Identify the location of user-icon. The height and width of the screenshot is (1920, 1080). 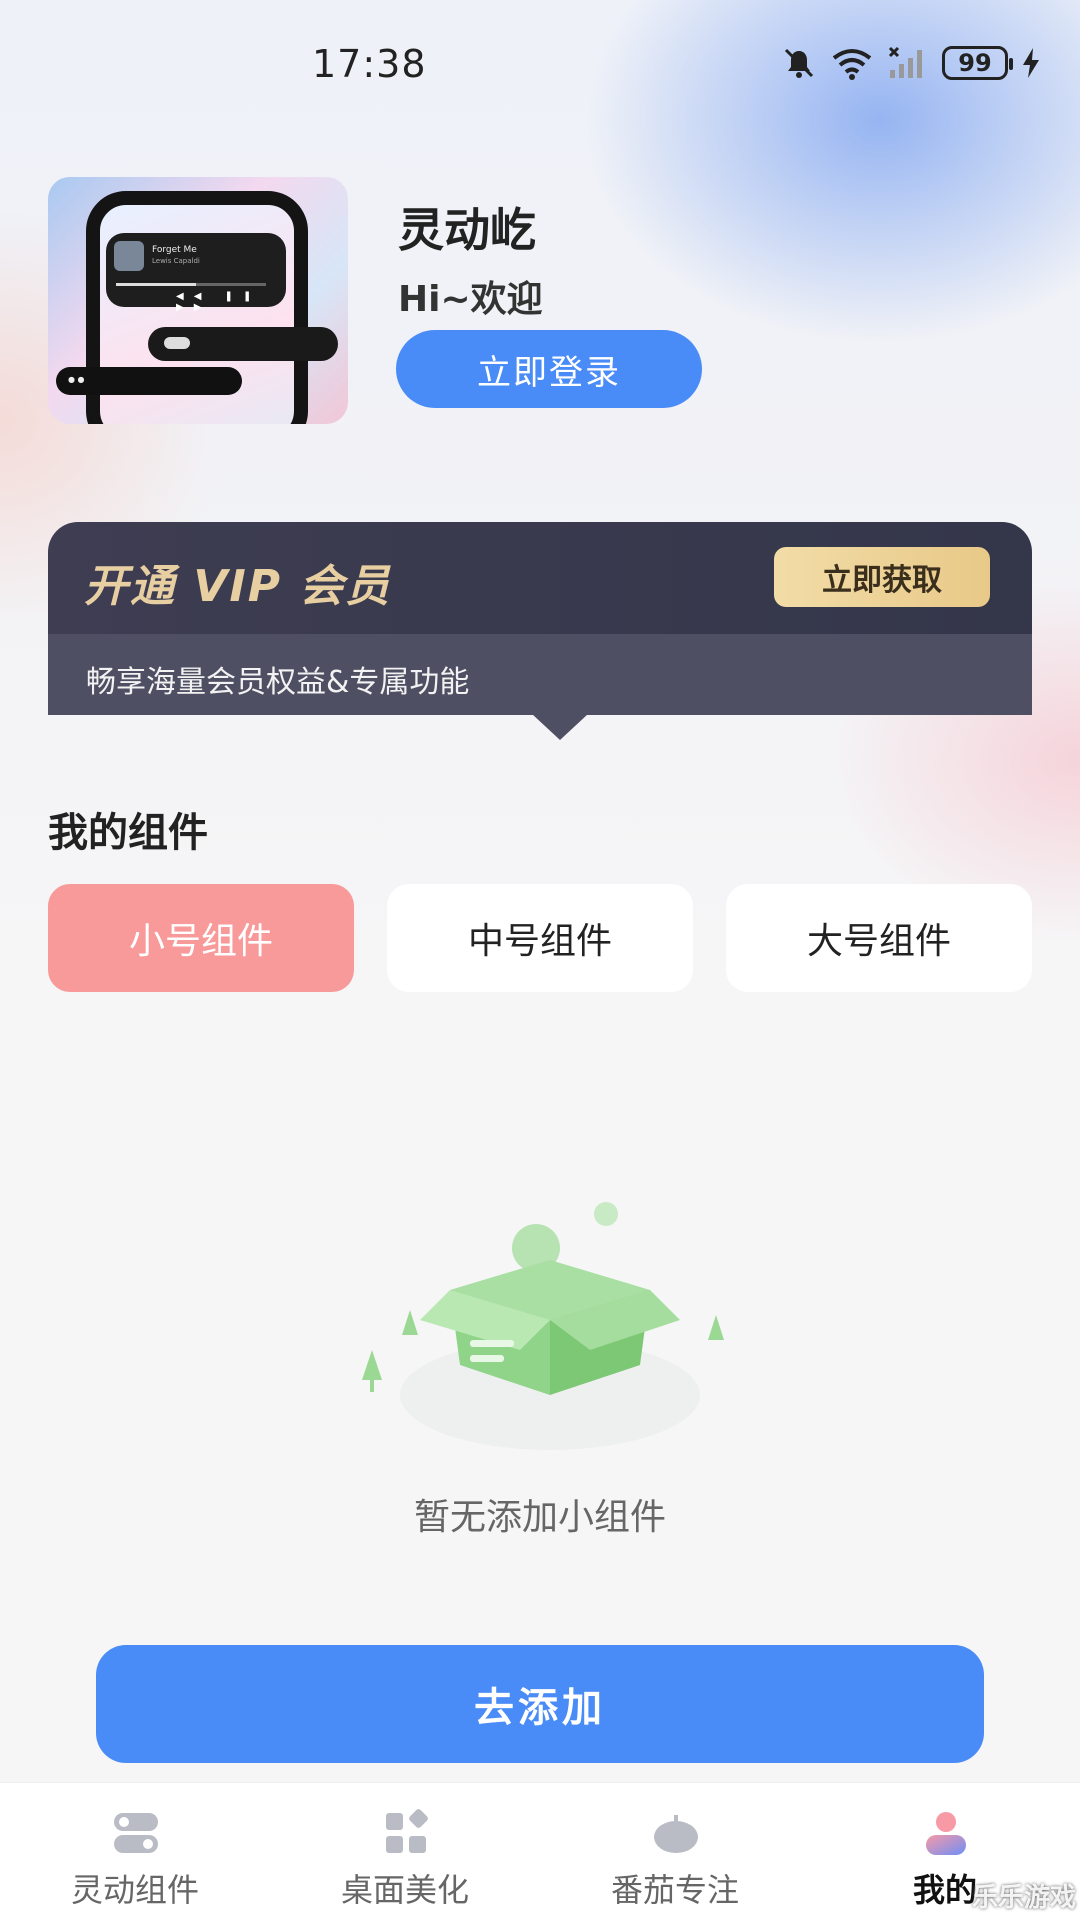
(946, 1833).